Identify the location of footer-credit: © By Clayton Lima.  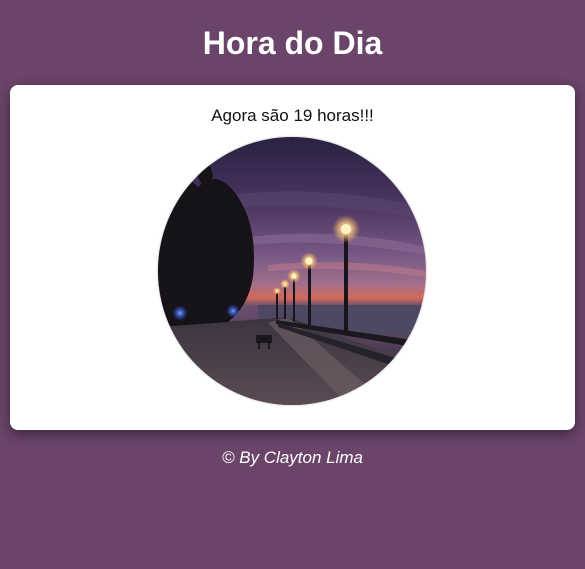
(292, 457).